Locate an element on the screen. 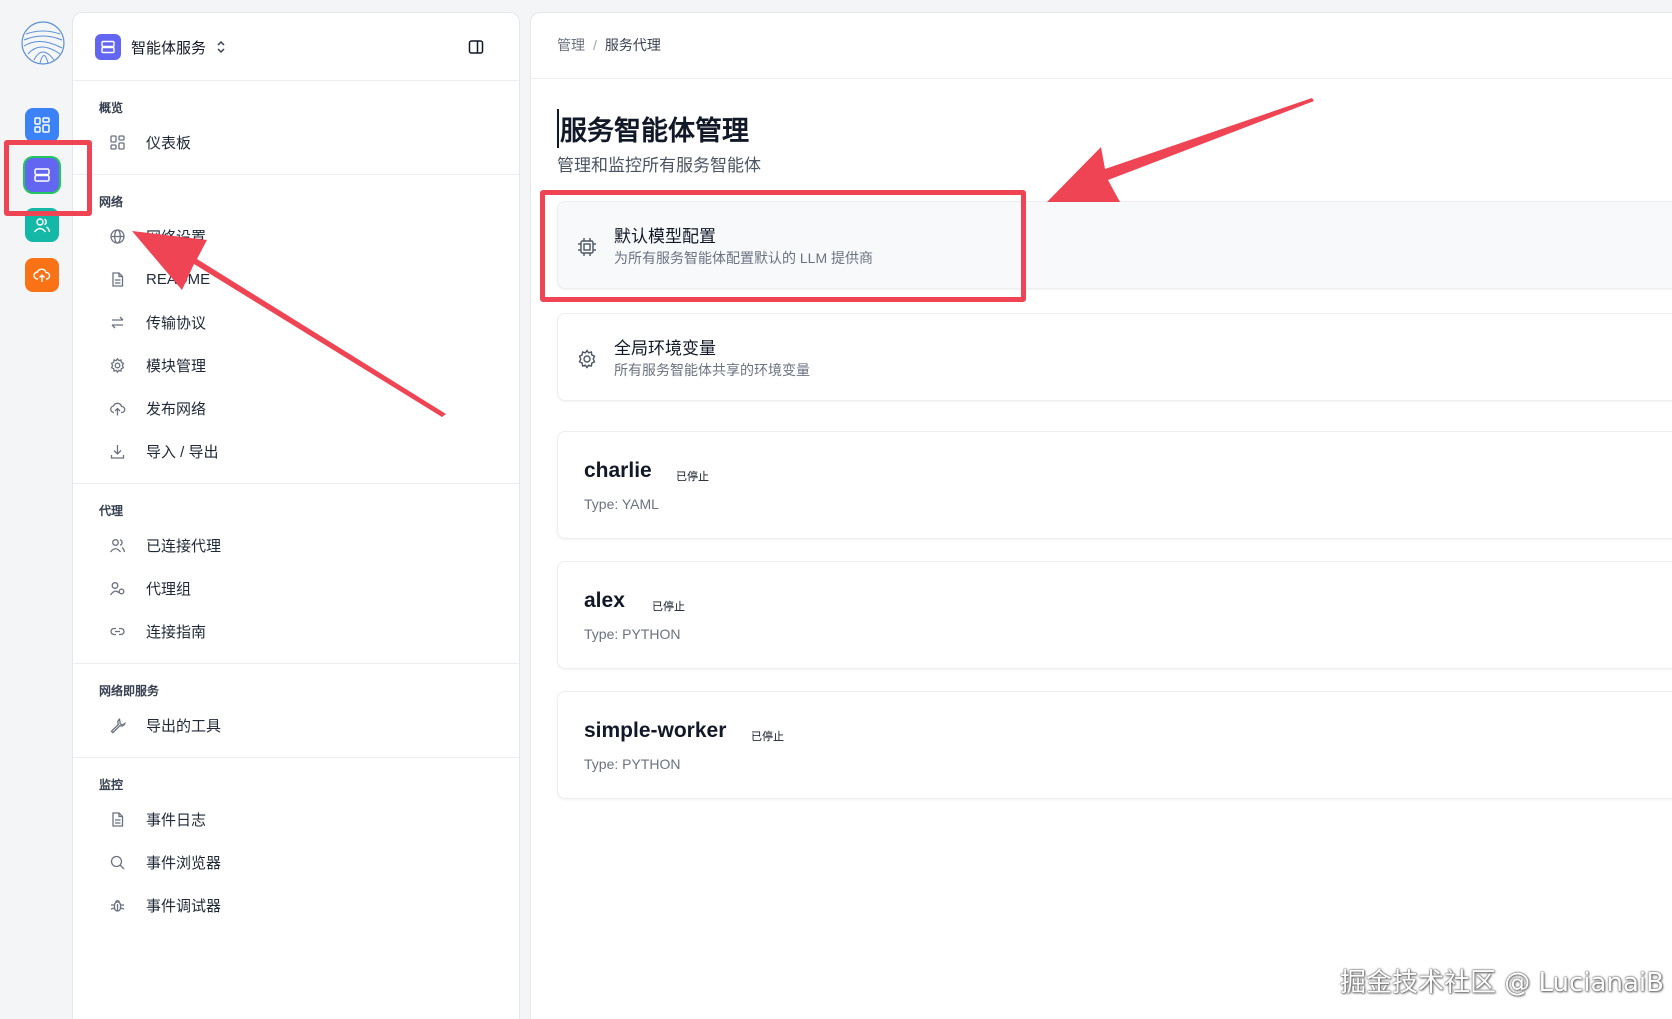 Image resolution: width=1672 pixels, height=1019 pixels. agent-card-charlie: charlie 已停止 Type: YAML is located at coordinates (1114, 485).